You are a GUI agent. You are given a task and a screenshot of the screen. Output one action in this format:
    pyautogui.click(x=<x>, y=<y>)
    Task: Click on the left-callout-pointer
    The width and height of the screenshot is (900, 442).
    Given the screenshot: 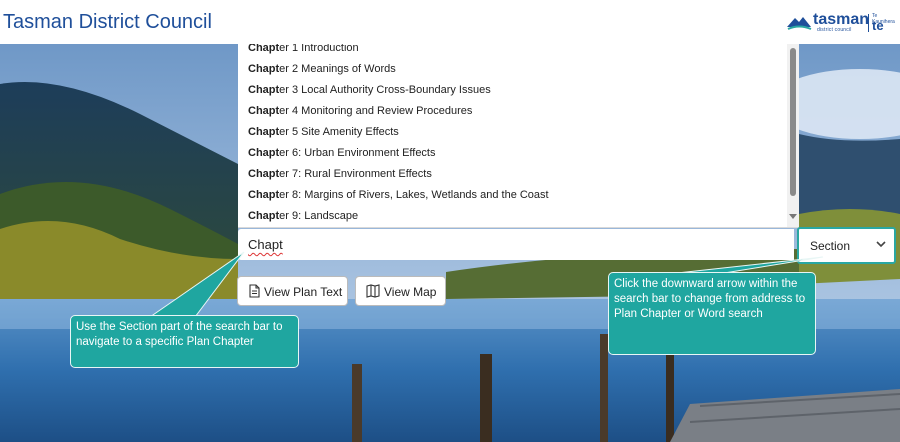 What is the action you would take?
    pyautogui.click(x=196, y=284)
    